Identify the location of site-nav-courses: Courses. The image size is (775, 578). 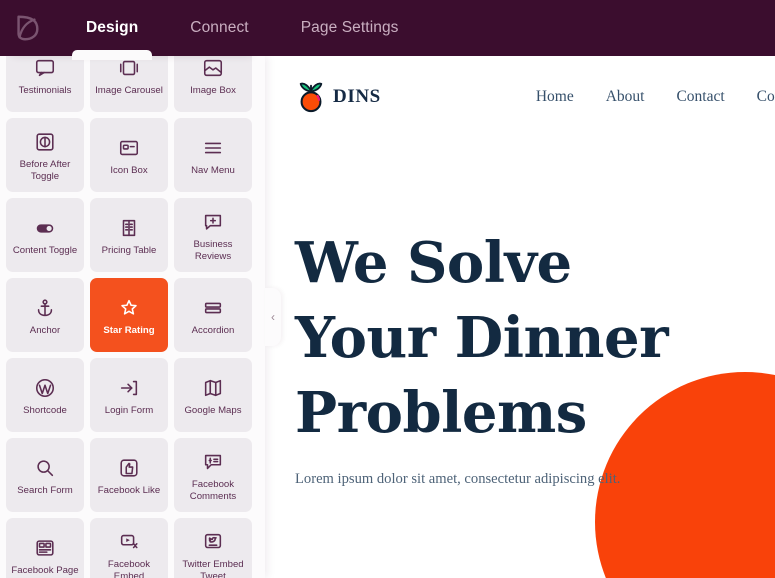
(766, 97).